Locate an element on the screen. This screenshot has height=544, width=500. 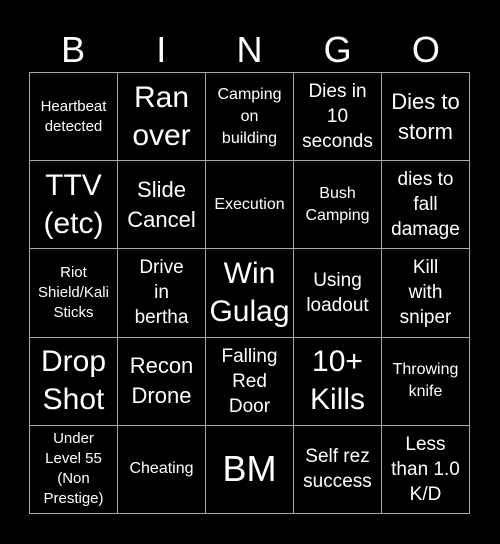
bingo-cell-label: Riot Shield/Kali Sticks is located at coordinates (73, 292).